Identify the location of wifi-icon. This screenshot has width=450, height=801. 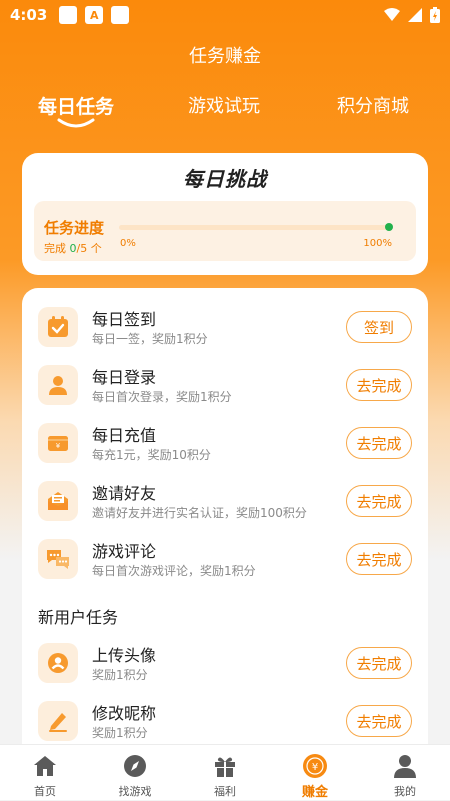
(392, 14).